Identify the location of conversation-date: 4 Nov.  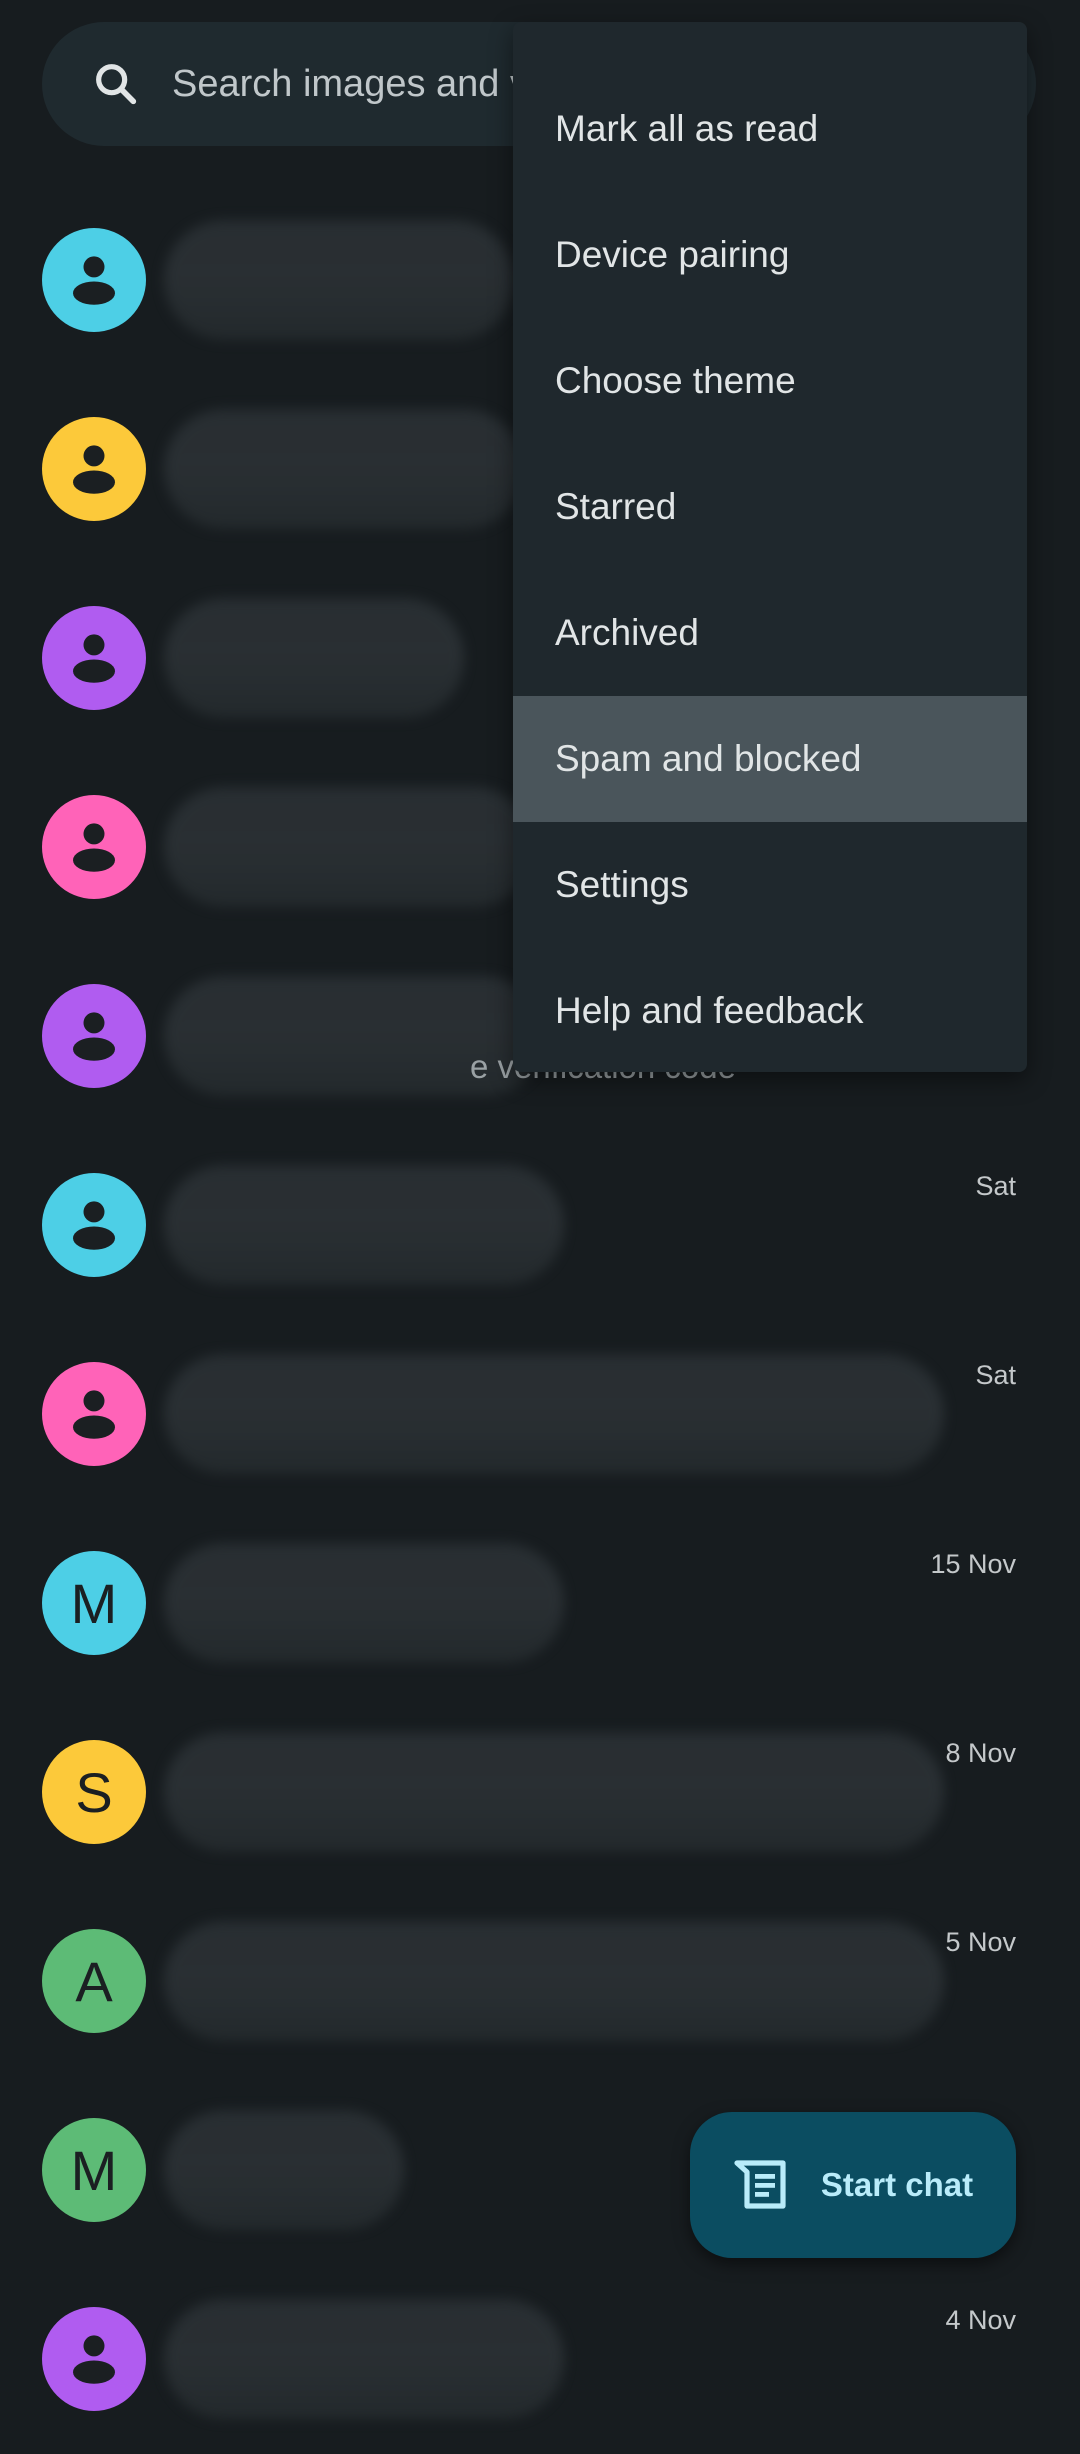
(980, 2320).